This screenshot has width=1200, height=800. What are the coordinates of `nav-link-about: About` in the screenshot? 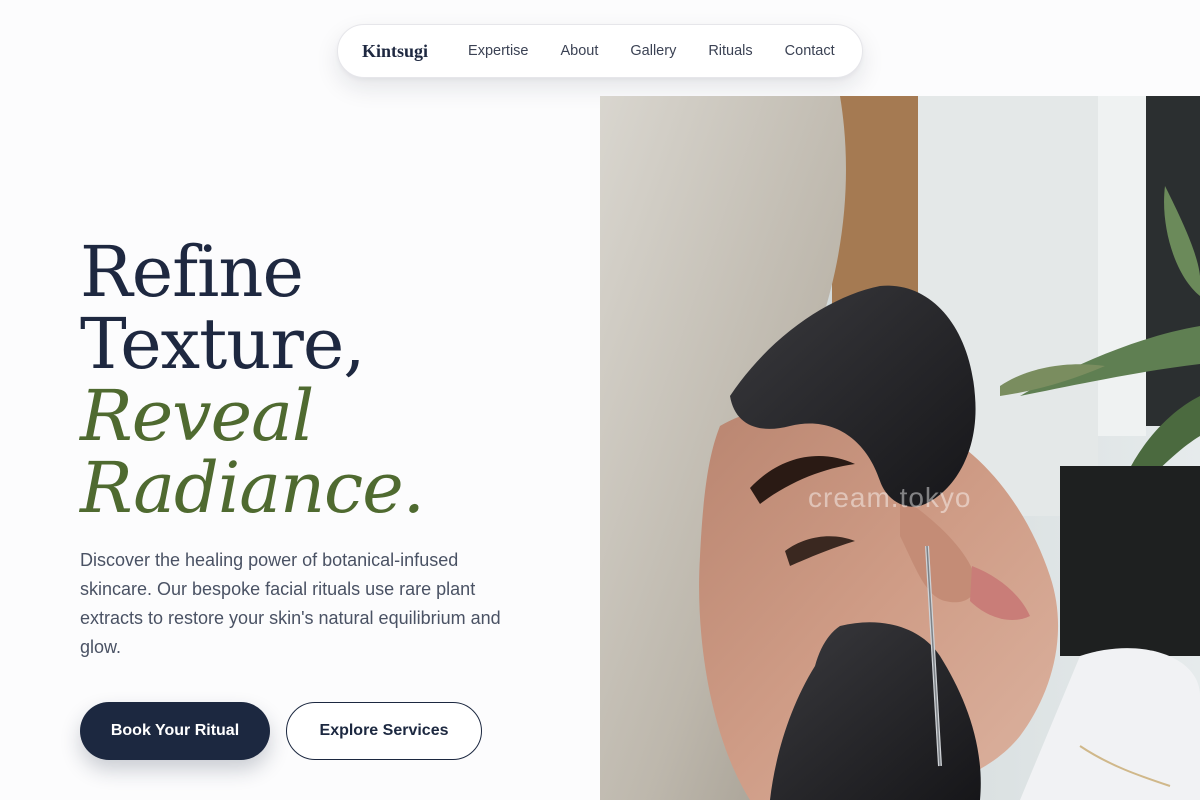 It's located at (579, 51).